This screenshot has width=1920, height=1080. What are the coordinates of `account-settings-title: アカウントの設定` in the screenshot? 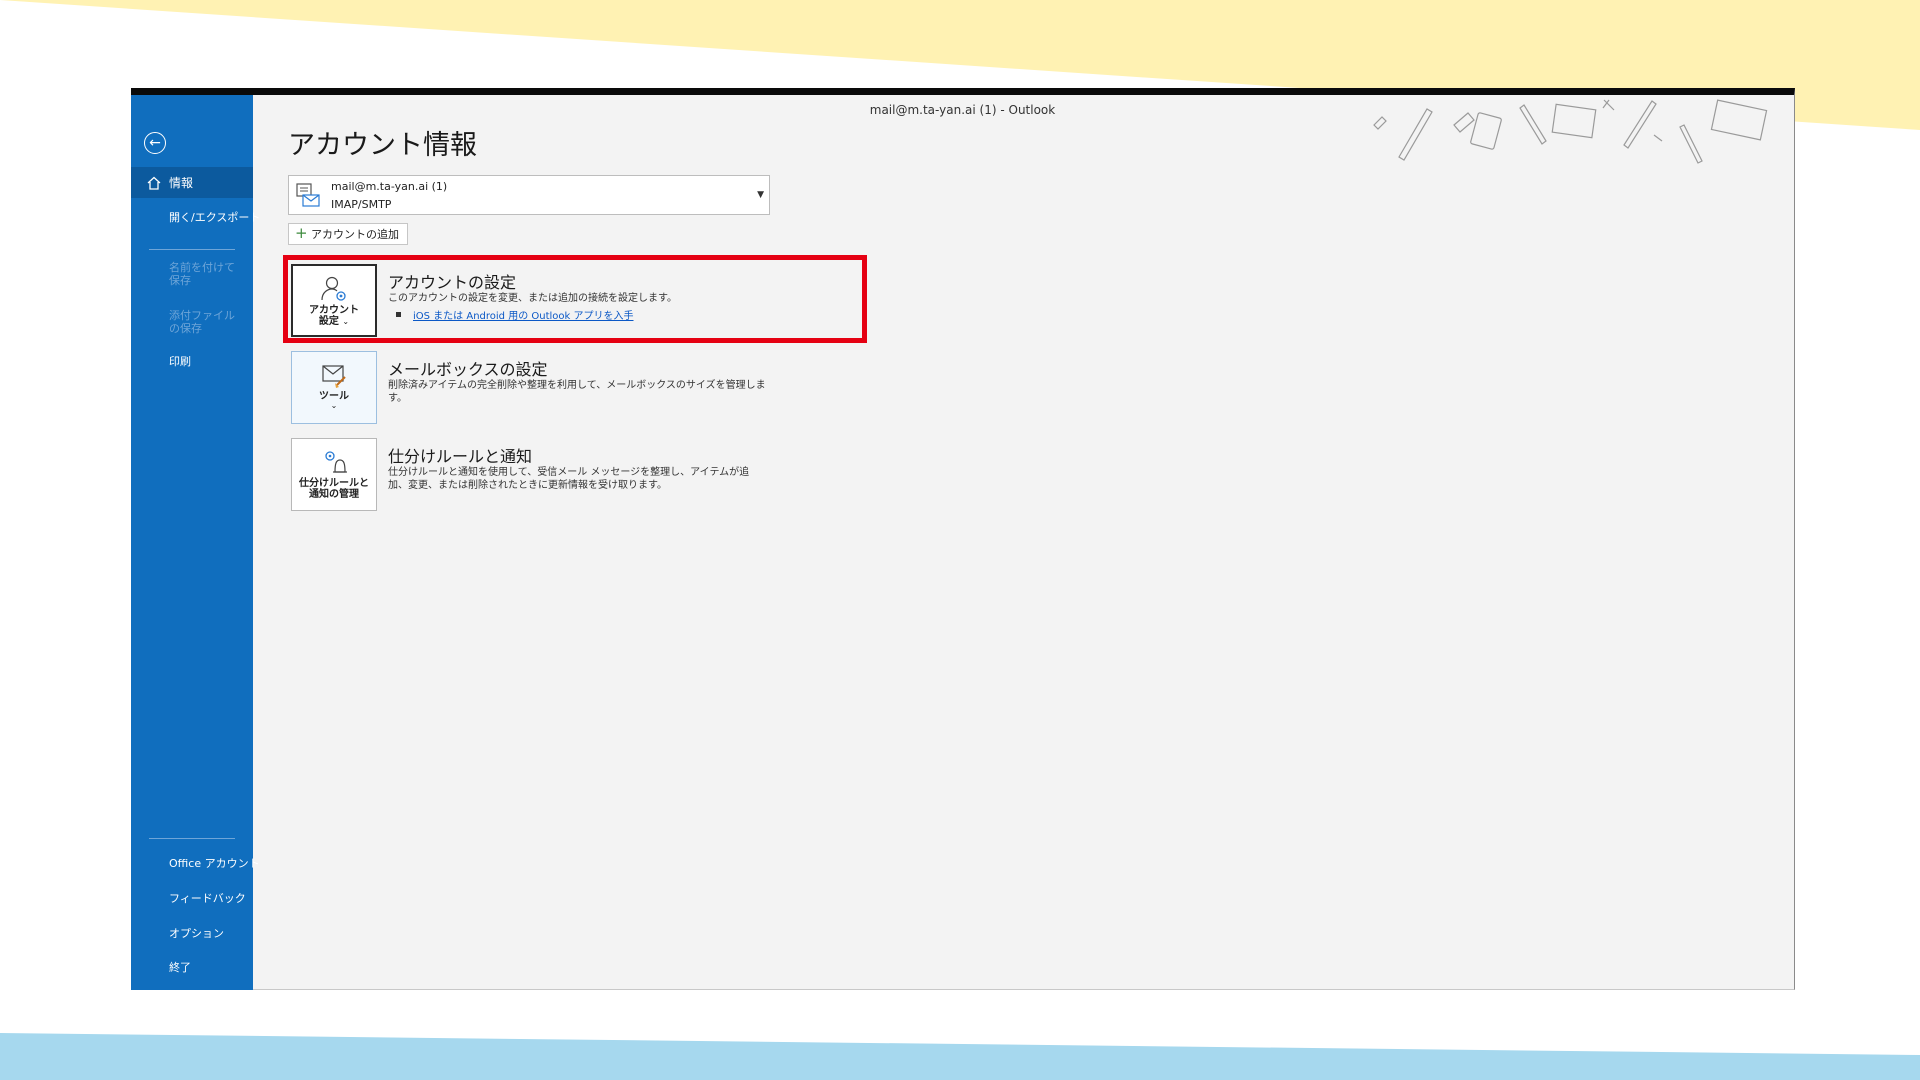 It's located at (452, 282).